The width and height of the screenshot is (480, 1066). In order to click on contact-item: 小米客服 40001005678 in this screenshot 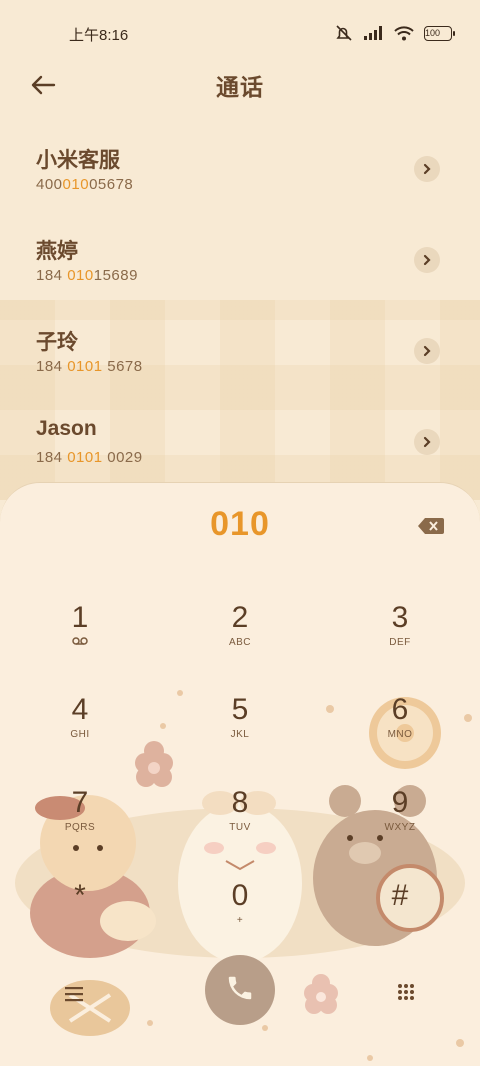, I will do `click(240, 175)`.